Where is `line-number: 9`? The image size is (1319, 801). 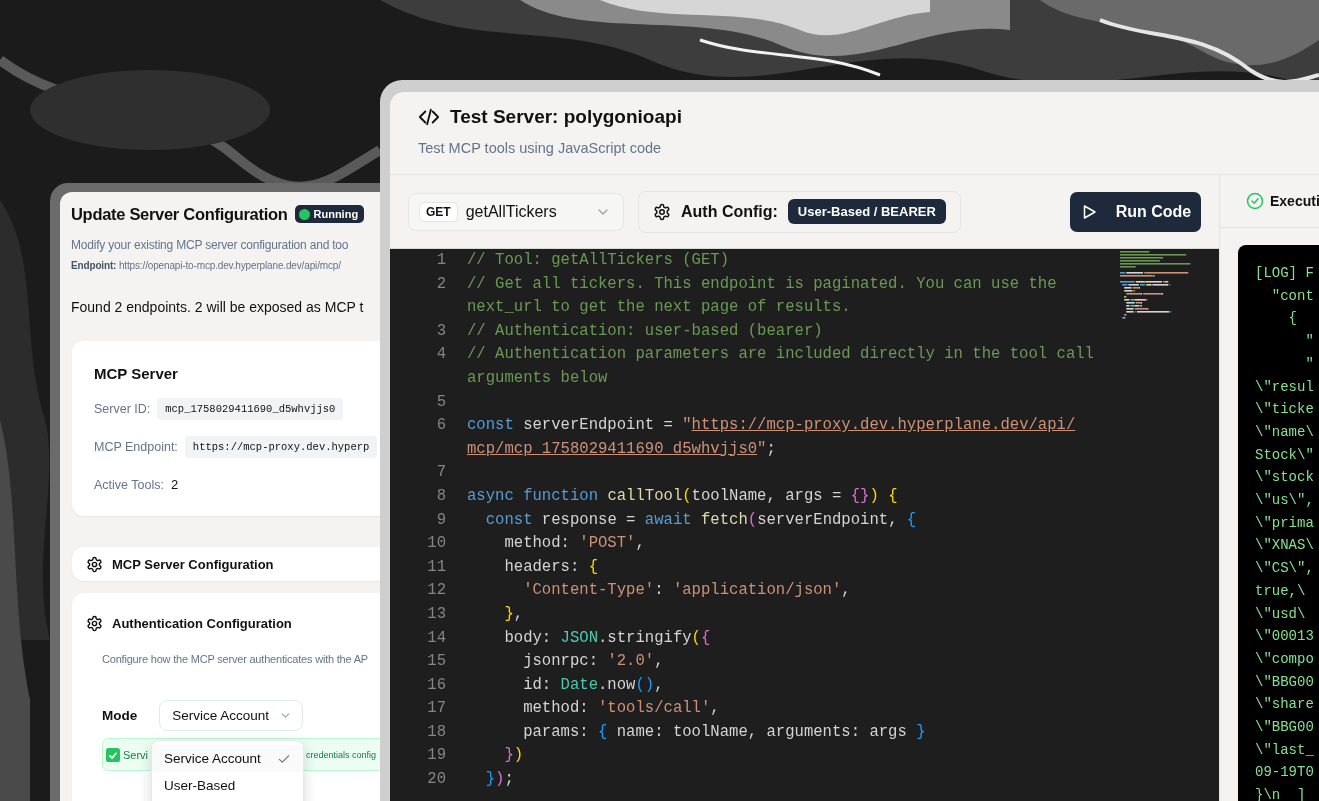 line-number: 9 is located at coordinates (440, 520).